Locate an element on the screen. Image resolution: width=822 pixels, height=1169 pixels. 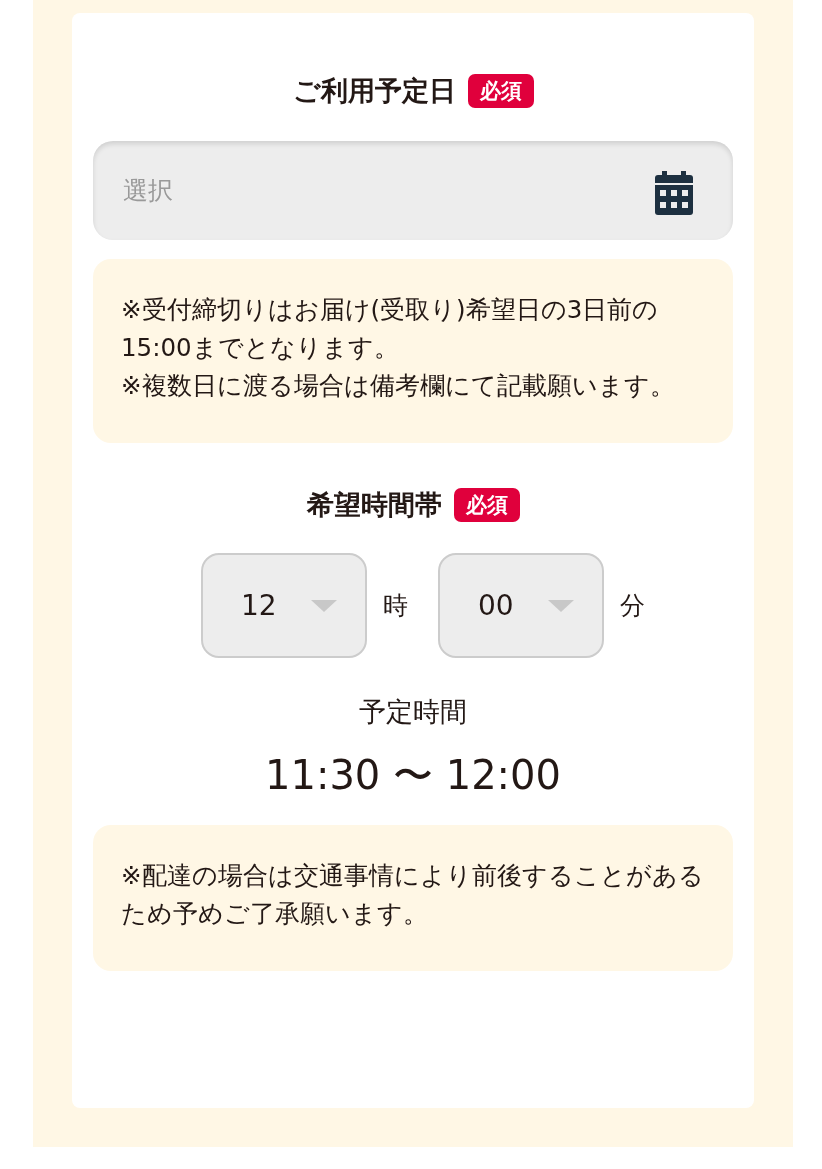
section-title: ご利用予定日 is located at coordinates (374, 91).